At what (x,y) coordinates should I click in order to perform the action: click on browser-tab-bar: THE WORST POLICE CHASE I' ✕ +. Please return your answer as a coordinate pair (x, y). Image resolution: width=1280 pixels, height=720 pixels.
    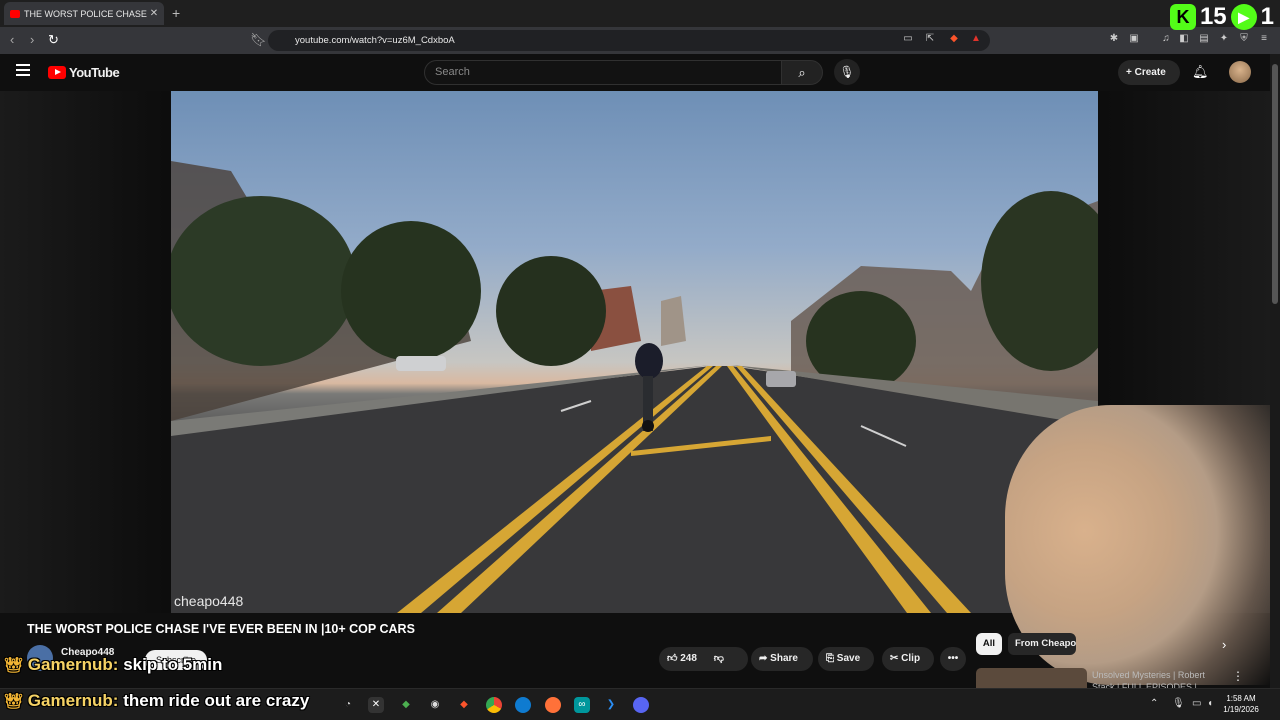
    Looking at the image, I should click on (640, 13).